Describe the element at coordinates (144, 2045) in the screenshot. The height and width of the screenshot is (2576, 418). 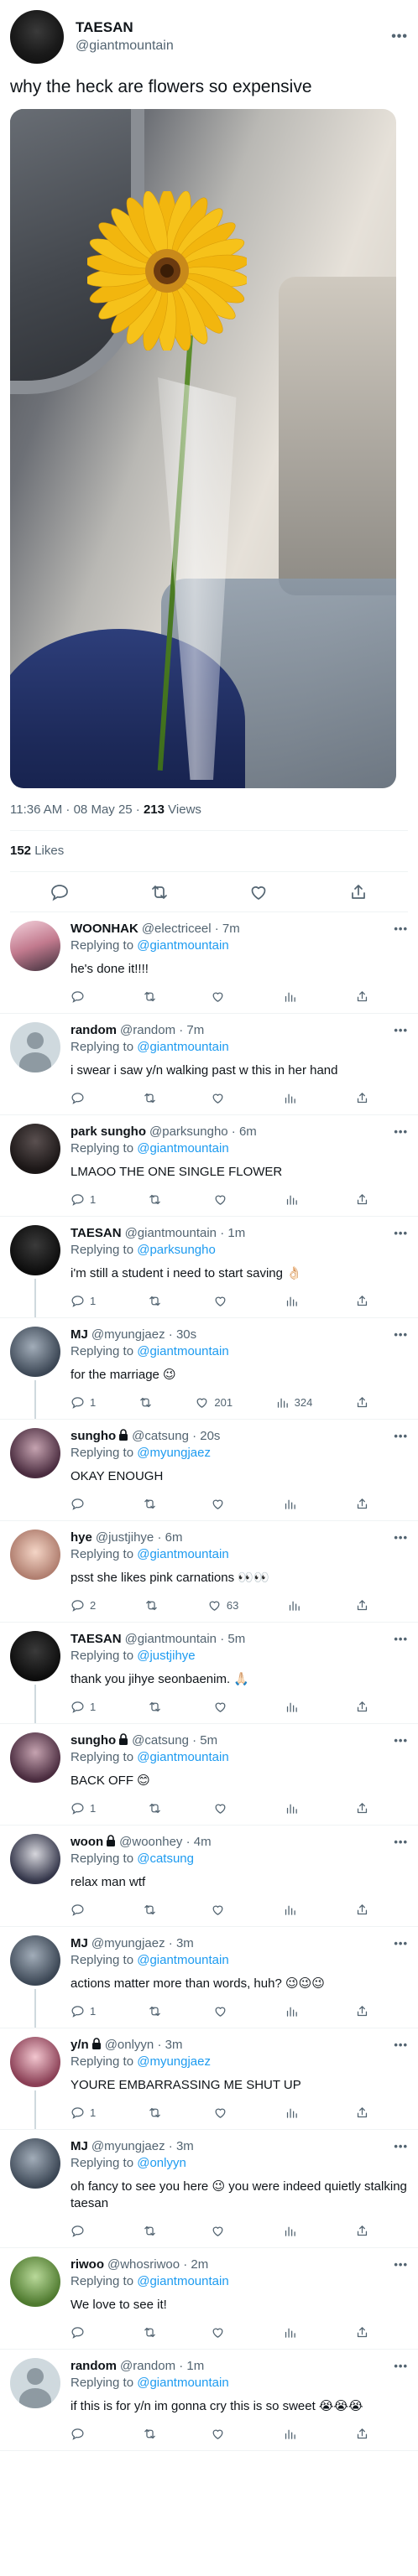
I see `reply-author-handle: @onlyyn · 3m` at that location.